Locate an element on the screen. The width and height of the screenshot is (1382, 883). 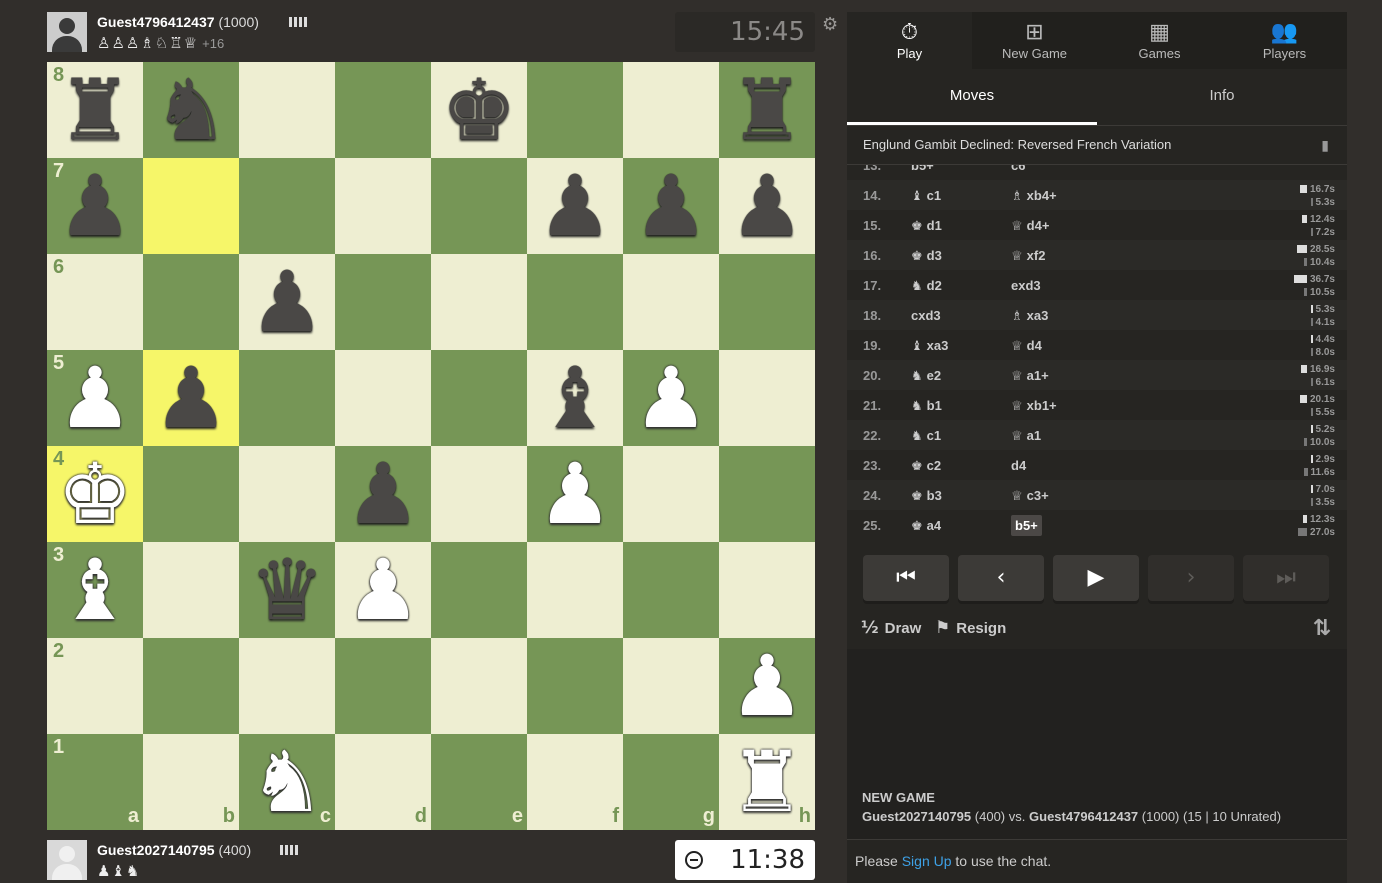
first-move-button: ⏮ is located at coordinates (906, 578).